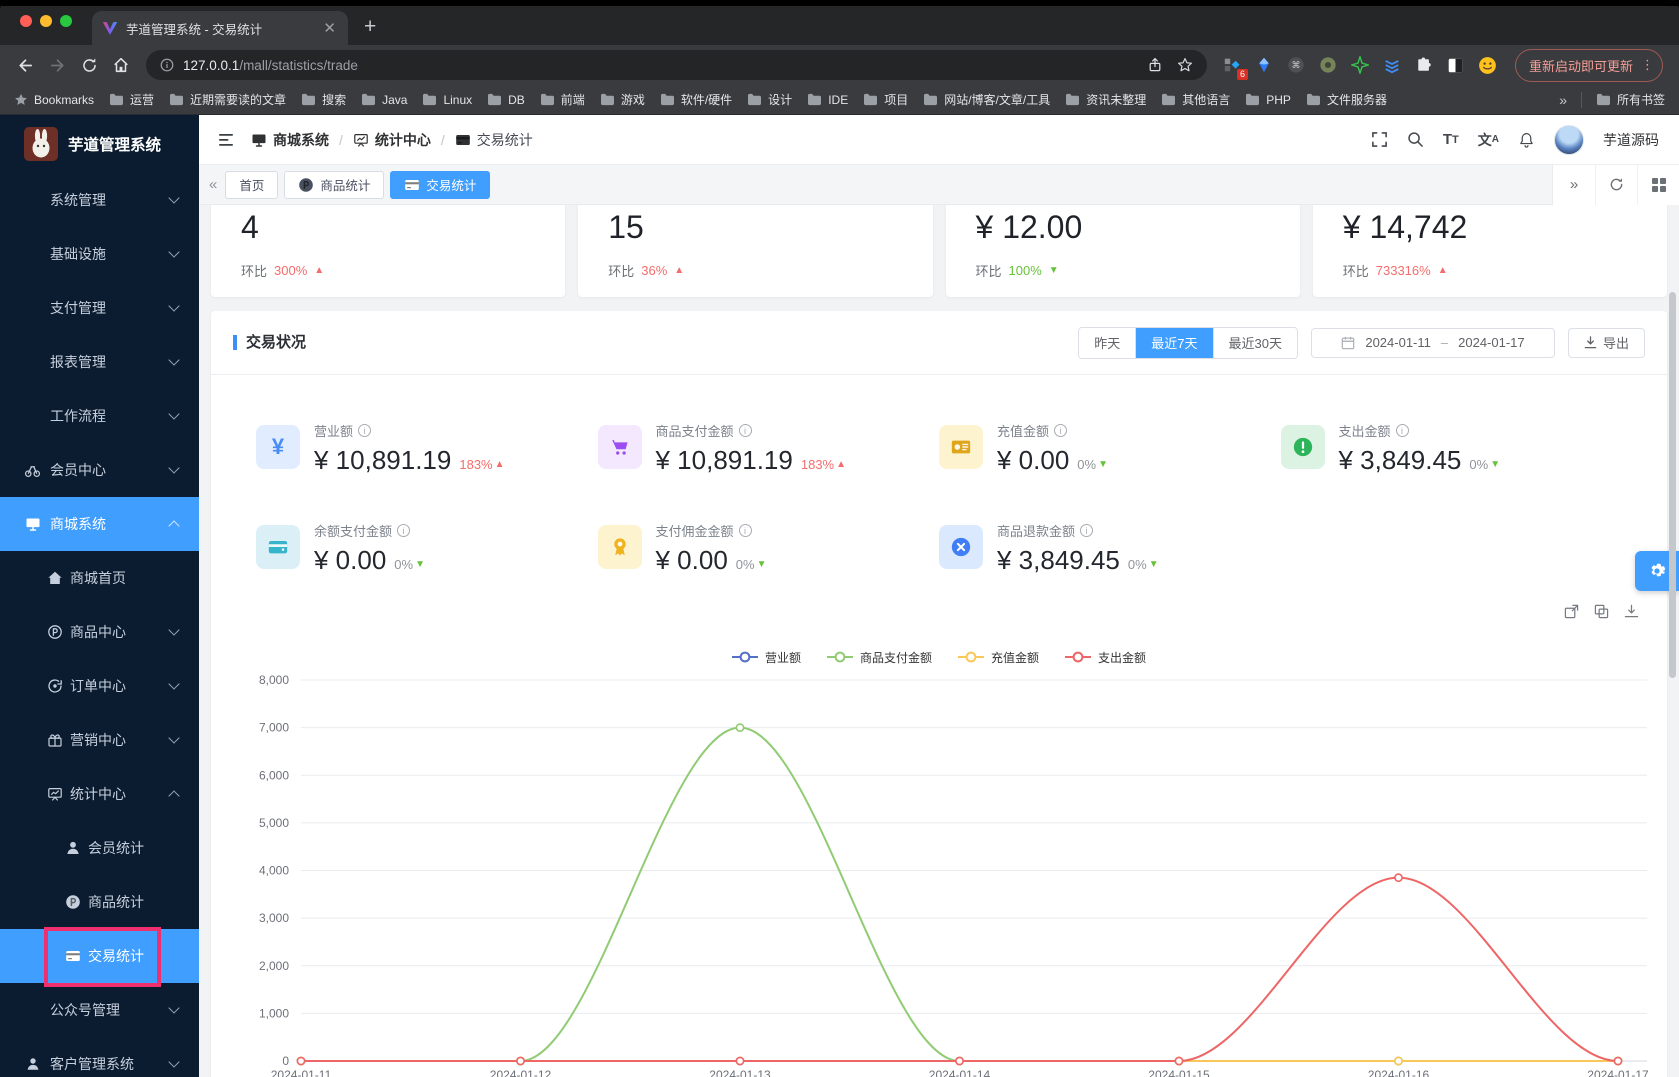 The width and height of the screenshot is (1679, 1077). What do you see at coordinates (827, 100) in the screenshot?
I see `bookmark-folder: IDE` at bounding box center [827, 100].